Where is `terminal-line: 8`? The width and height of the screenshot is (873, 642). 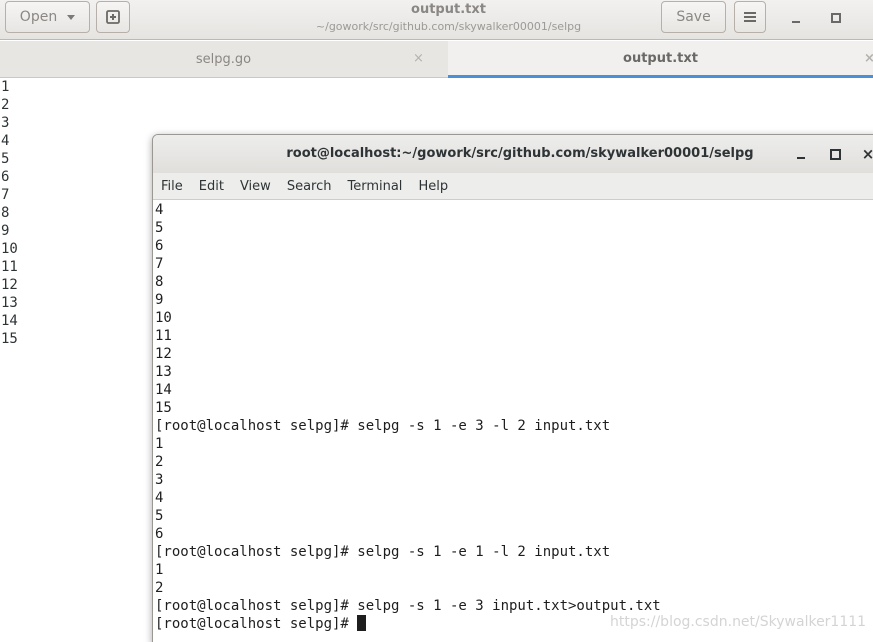 terminal-line: 8 is located at coordinates (159, 282).